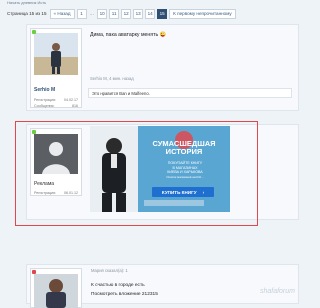 This screenshot has height=308, width=320. What do you see at coordinates (44, 90) in the screenshot?
I see `username: Serhio M` at bounding box center [44, 90].